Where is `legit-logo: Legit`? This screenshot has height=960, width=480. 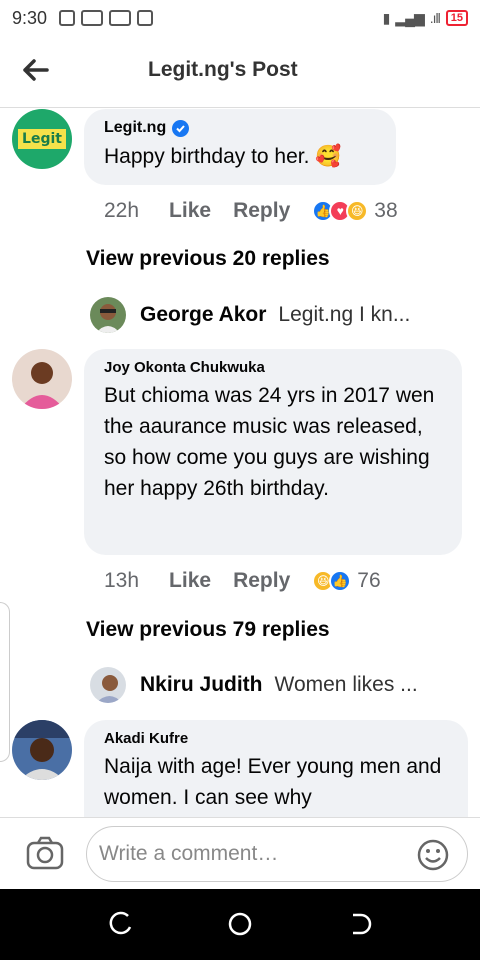 legit-logo: Legit is located at coordinates (42, 139).